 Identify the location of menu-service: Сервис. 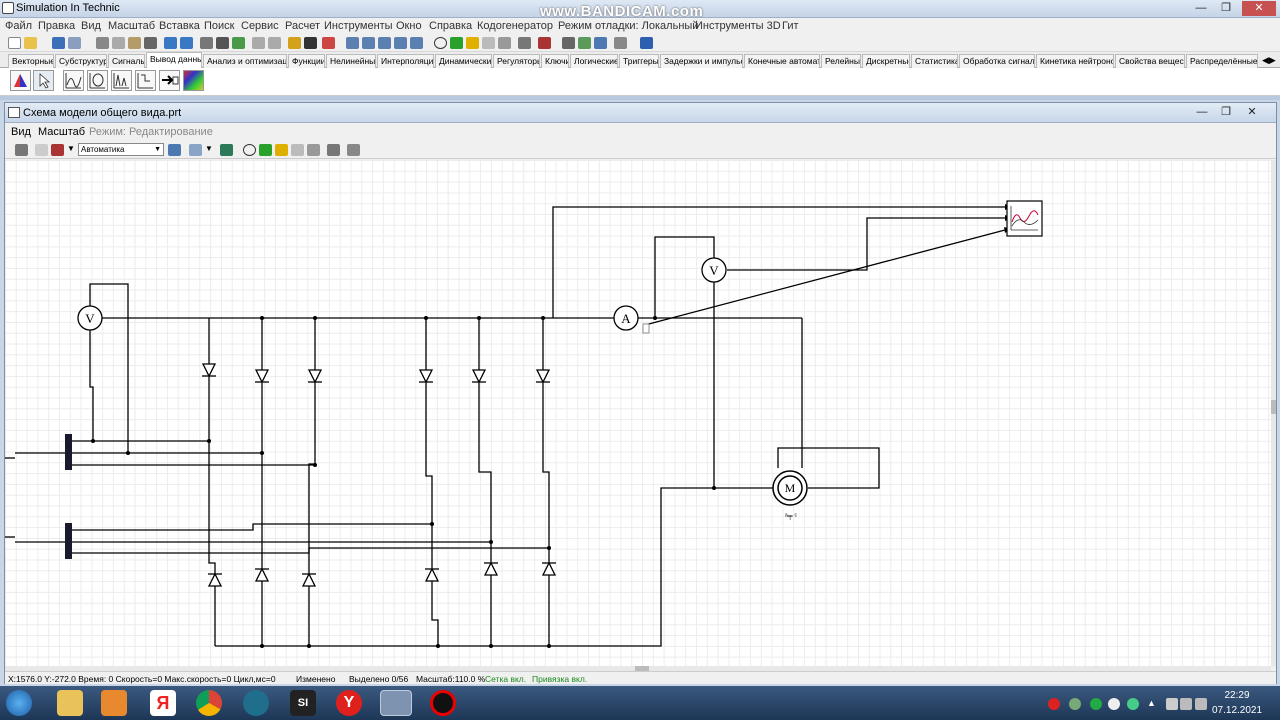
(260, 26).